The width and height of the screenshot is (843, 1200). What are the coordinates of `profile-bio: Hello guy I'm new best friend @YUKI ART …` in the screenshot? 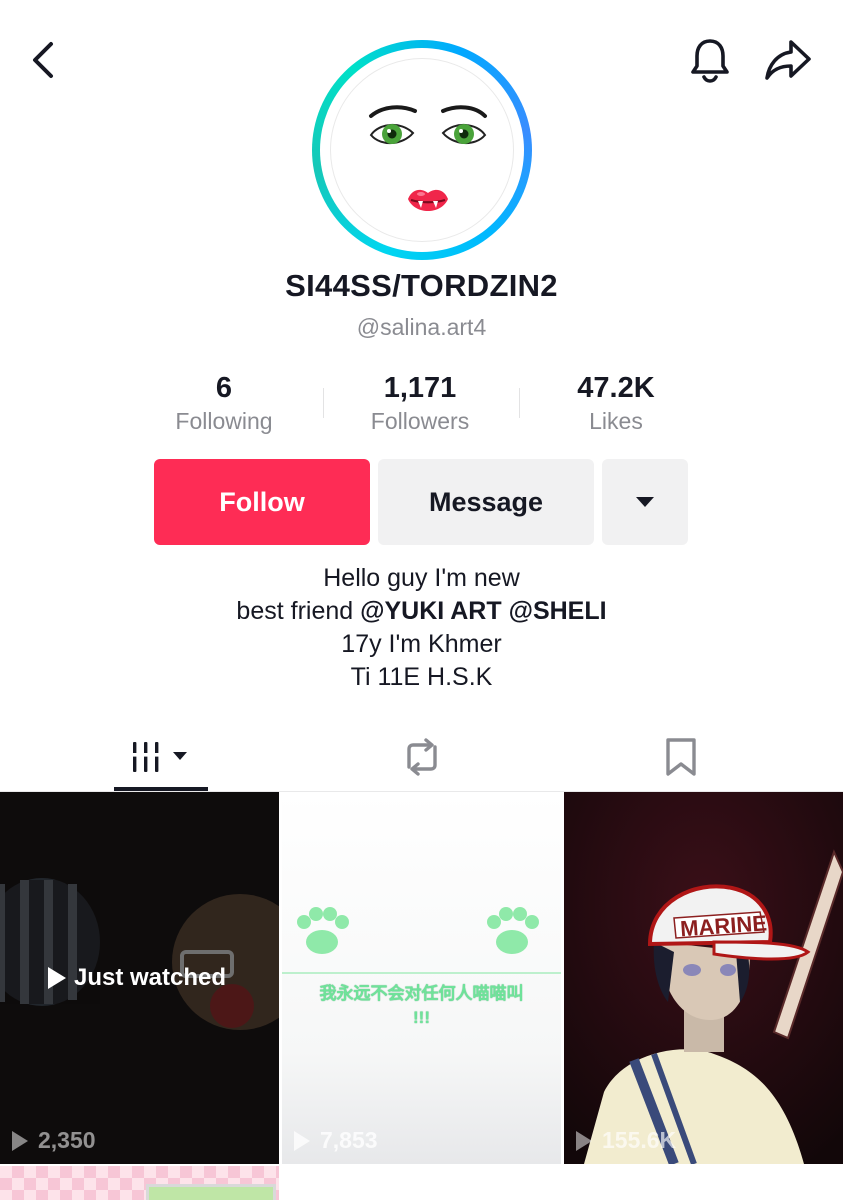 It's located at (421, 628).